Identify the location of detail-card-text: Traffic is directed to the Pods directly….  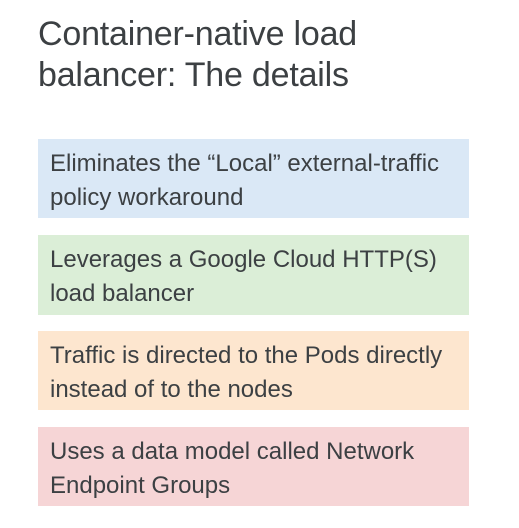
(246, 372).